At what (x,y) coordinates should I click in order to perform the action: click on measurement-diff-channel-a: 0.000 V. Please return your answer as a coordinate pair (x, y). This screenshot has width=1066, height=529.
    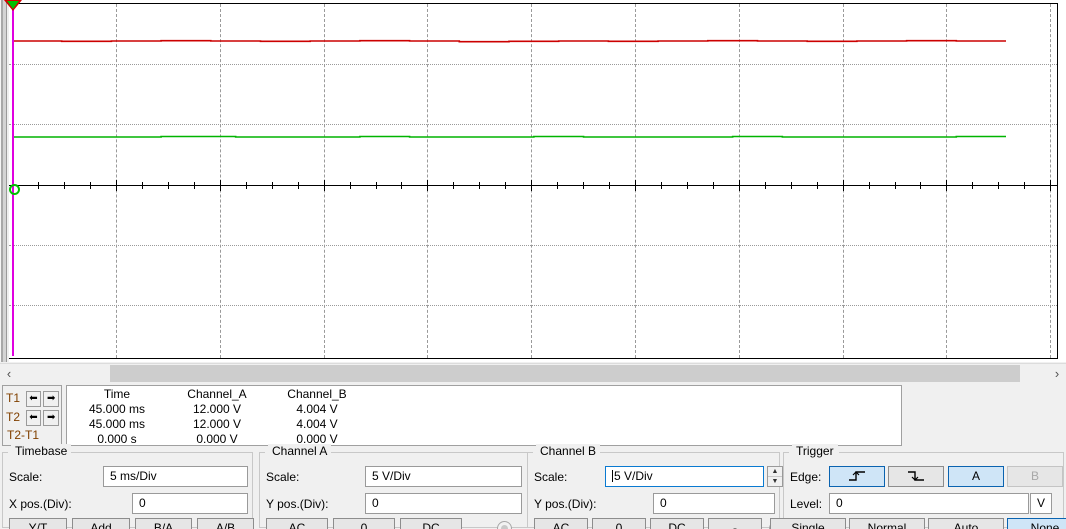
    Looking at the image, I should click on (217, 438).